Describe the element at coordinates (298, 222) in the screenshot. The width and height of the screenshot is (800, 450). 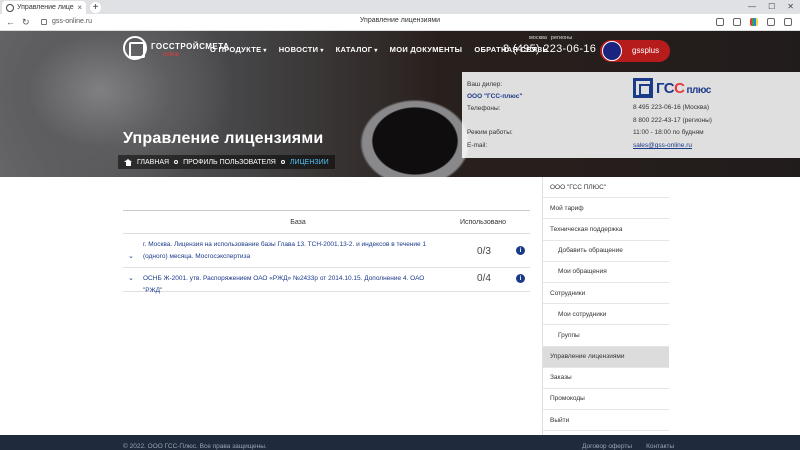
I see `column-header-base: База` at that location.